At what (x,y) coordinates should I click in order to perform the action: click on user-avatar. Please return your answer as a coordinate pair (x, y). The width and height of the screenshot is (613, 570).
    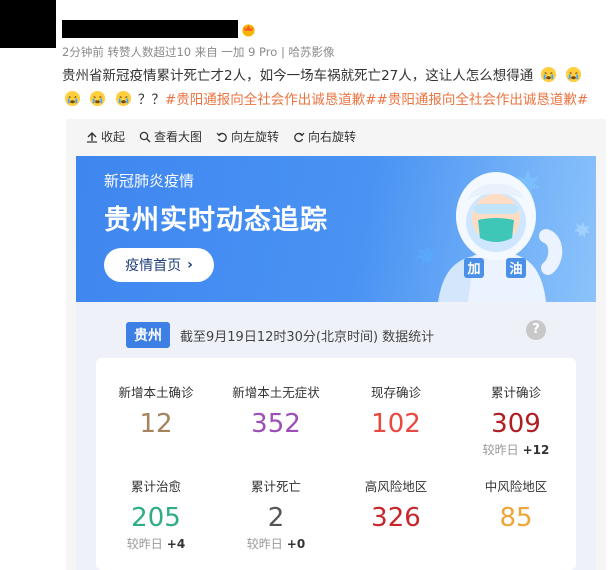
    Looking at the image, I should click on (28, 24).